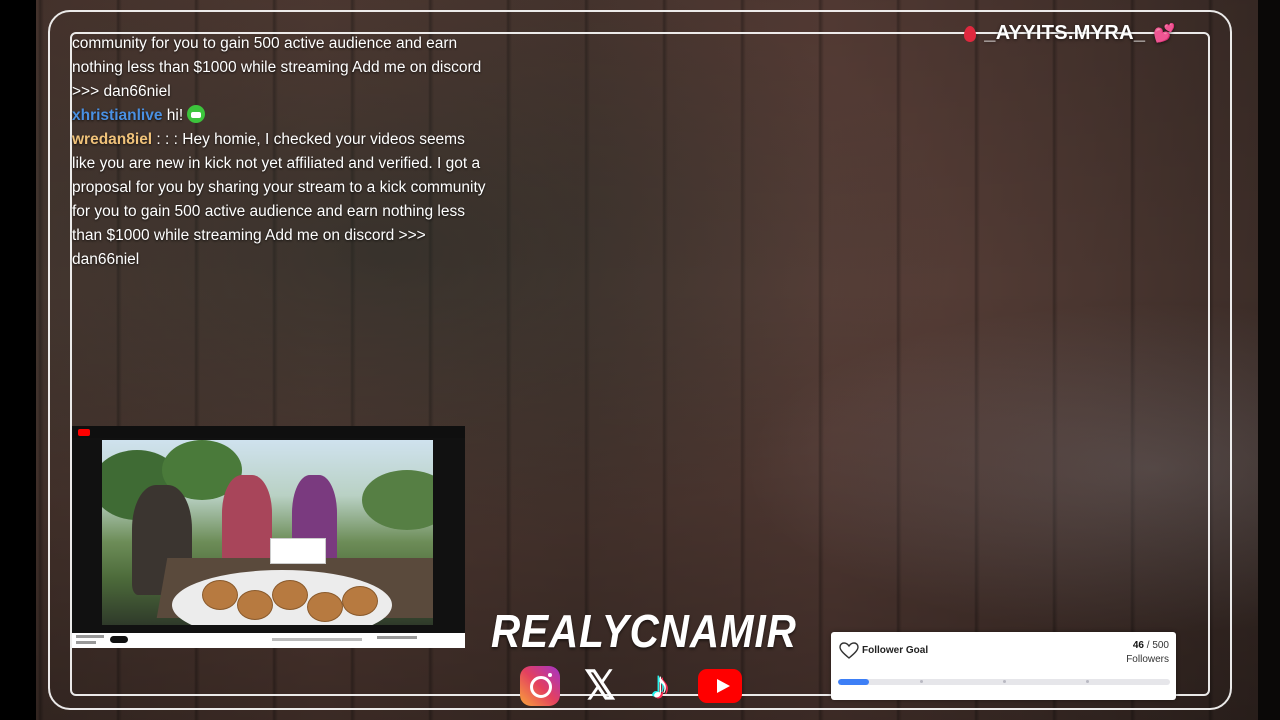 The width and height of the screenshot is (1280, 720). Describe the element at coordinates (720, 686) in the screenshot. I see `youtube-icon` at that location.